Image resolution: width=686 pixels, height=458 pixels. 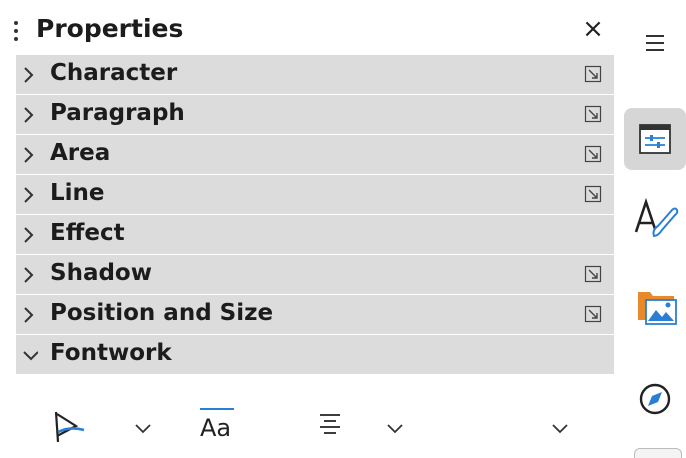 I want to click on alignment-dropdown-chevron-icon, so click(x=395, y=428).